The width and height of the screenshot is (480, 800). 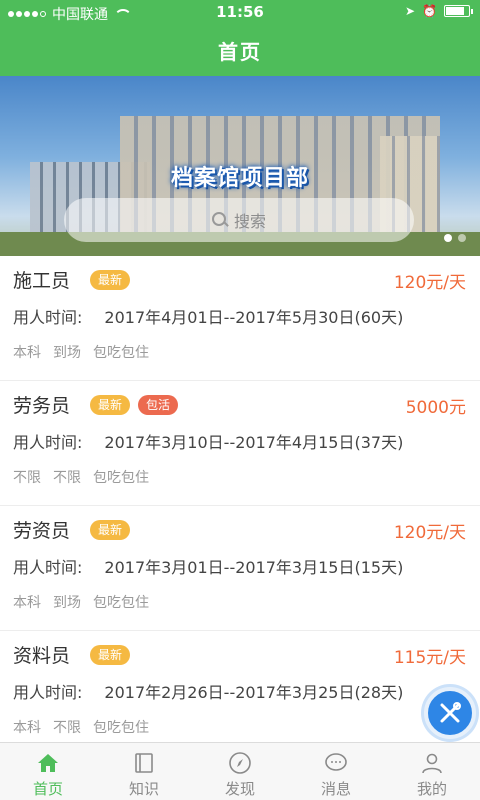 I want to click on floating-tool-button, so click(x=450, y=713).